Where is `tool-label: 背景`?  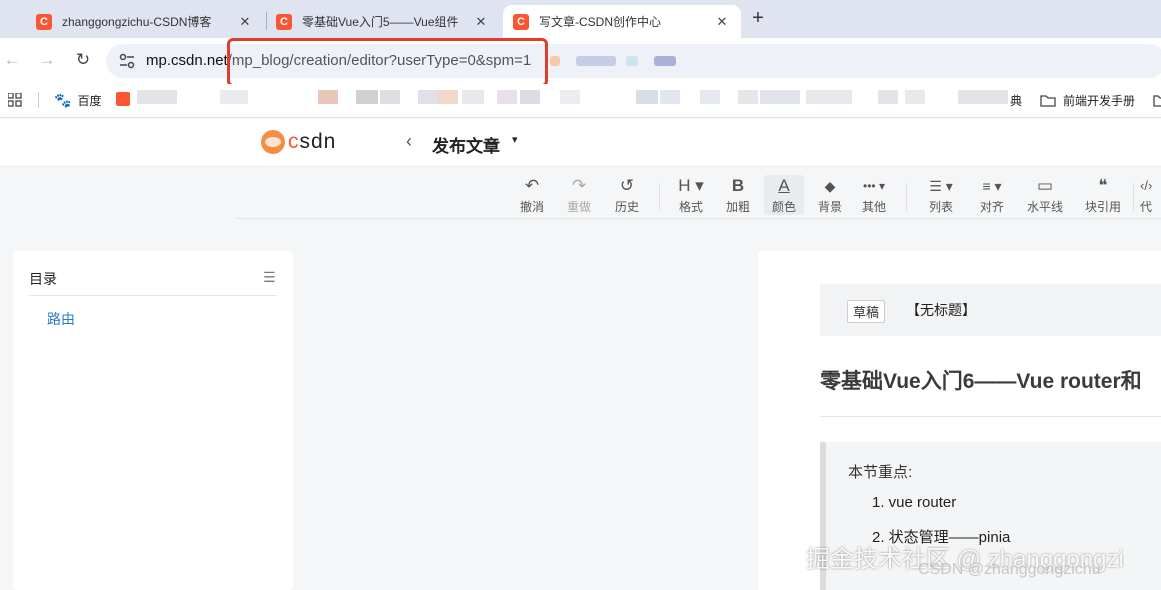 tool-label: 背景 is located at coordinates (829, 207).